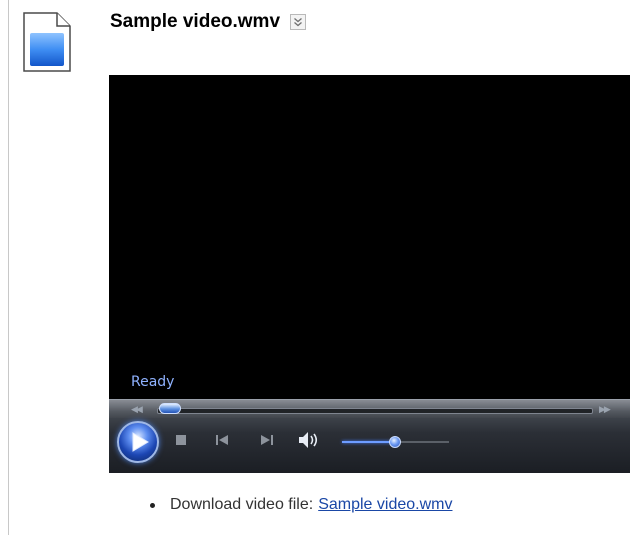 This screenshot has width=630, height=535. I want to click on title-row: Sample video.wmv, so click(208, 22).